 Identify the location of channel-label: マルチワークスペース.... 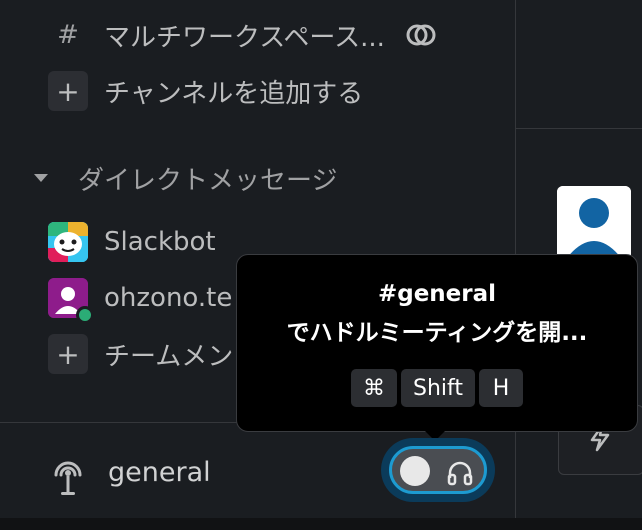
(244, 37).